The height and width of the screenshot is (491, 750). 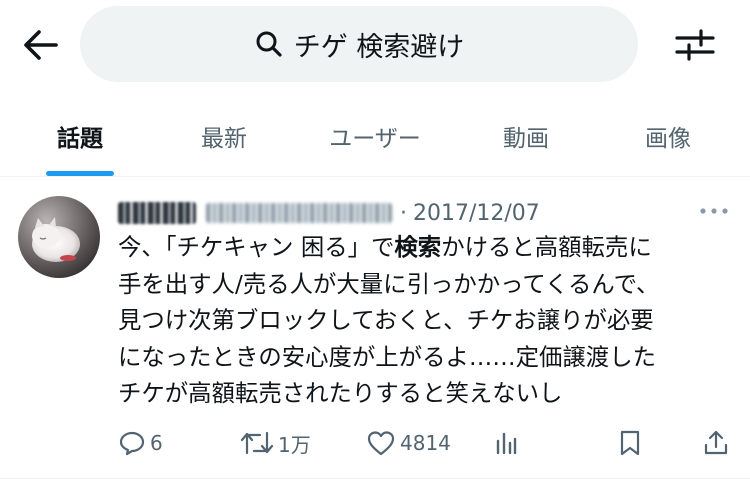 I want to click on tweet-text-line: 今、「チケキャン 困る」で検索かけると高額転売に, so click(x=385, y=247).